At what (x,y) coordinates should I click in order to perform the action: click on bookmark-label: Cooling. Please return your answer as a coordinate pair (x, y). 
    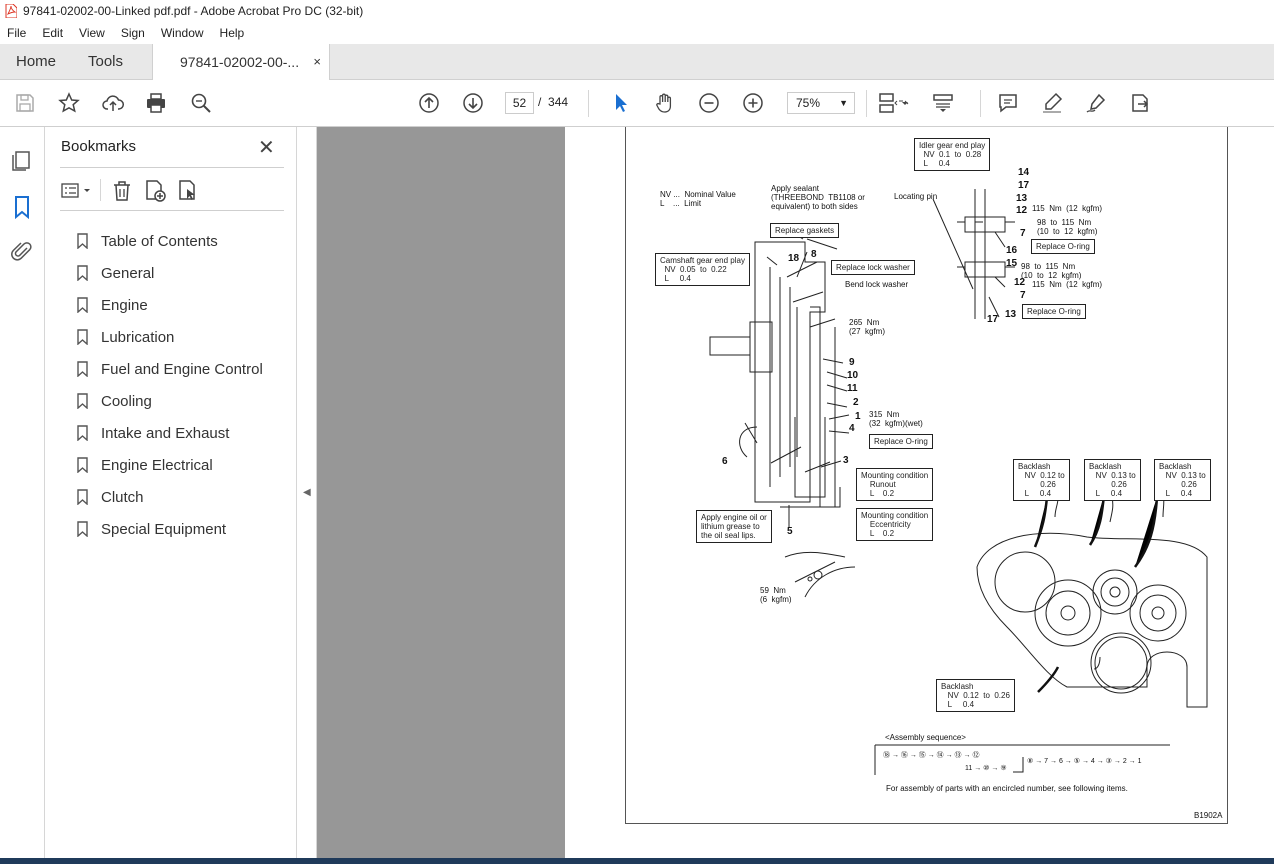
    Looking at the image, I should click on (126, 401).